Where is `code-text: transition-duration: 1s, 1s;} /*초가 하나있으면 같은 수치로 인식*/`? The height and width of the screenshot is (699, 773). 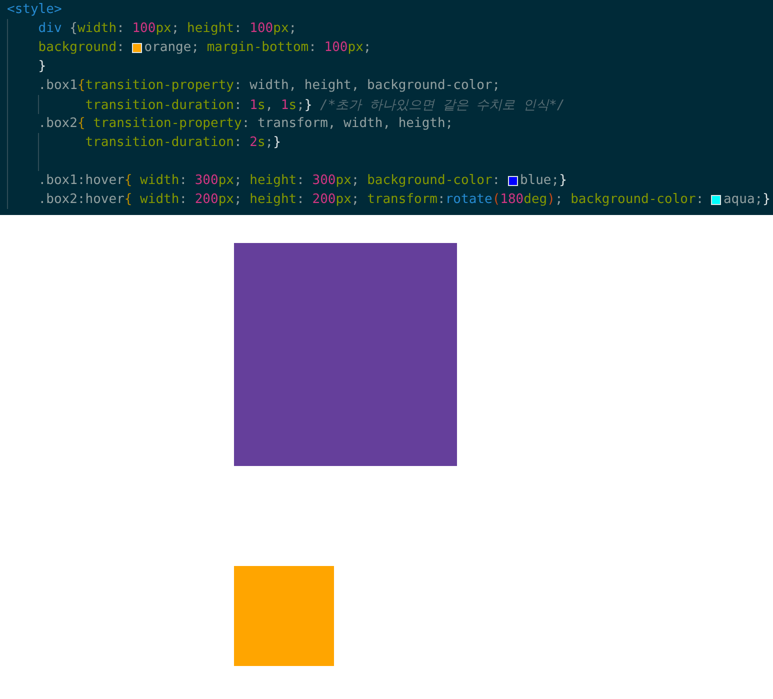 code-text: transition-duration: 1s, 1s;} /*초가 하나있으면 같은 수치로 인식*/ is located at coordinates (325, 105).